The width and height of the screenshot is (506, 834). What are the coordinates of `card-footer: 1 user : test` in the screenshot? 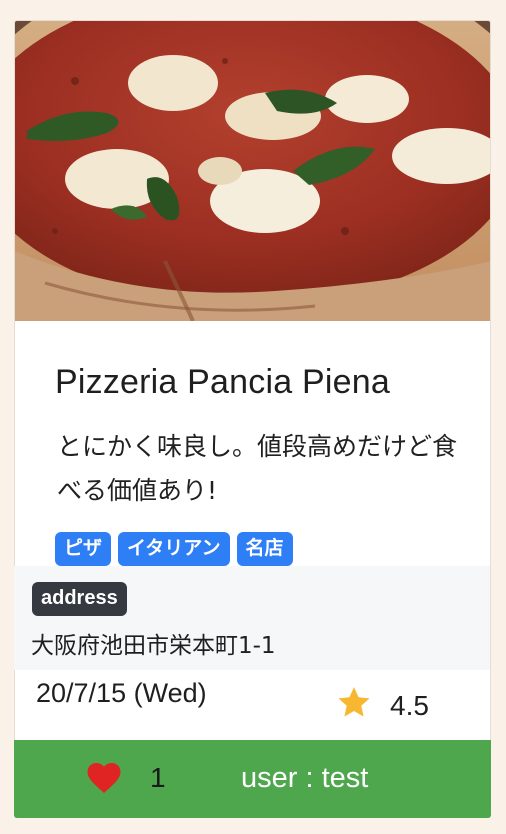 It's located at (252, 779).